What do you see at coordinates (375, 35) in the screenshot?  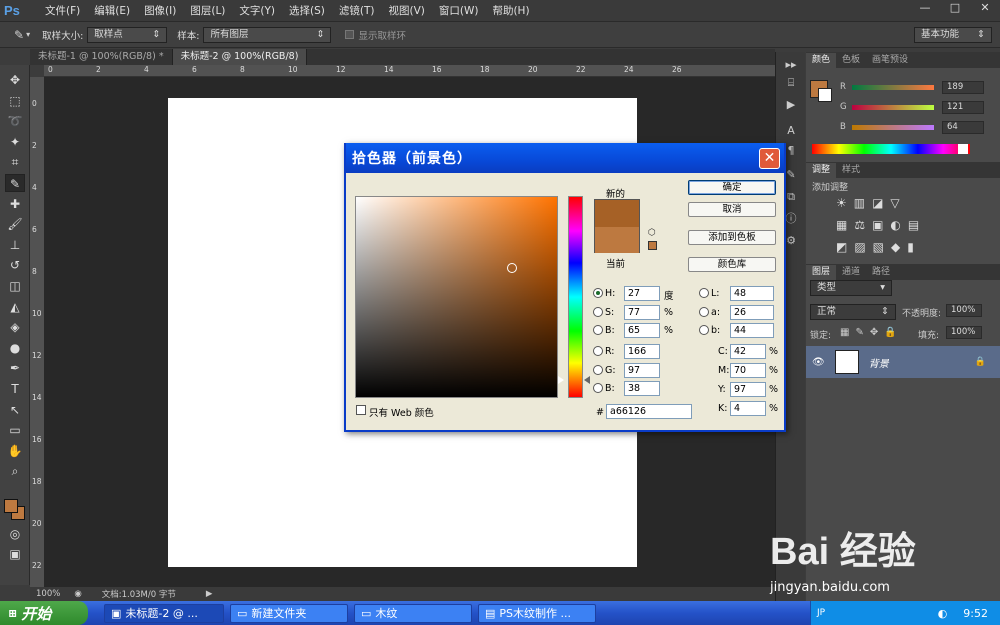 I see `show-ring-checkbox: 显示取样环` at bounding box center [375, 35].